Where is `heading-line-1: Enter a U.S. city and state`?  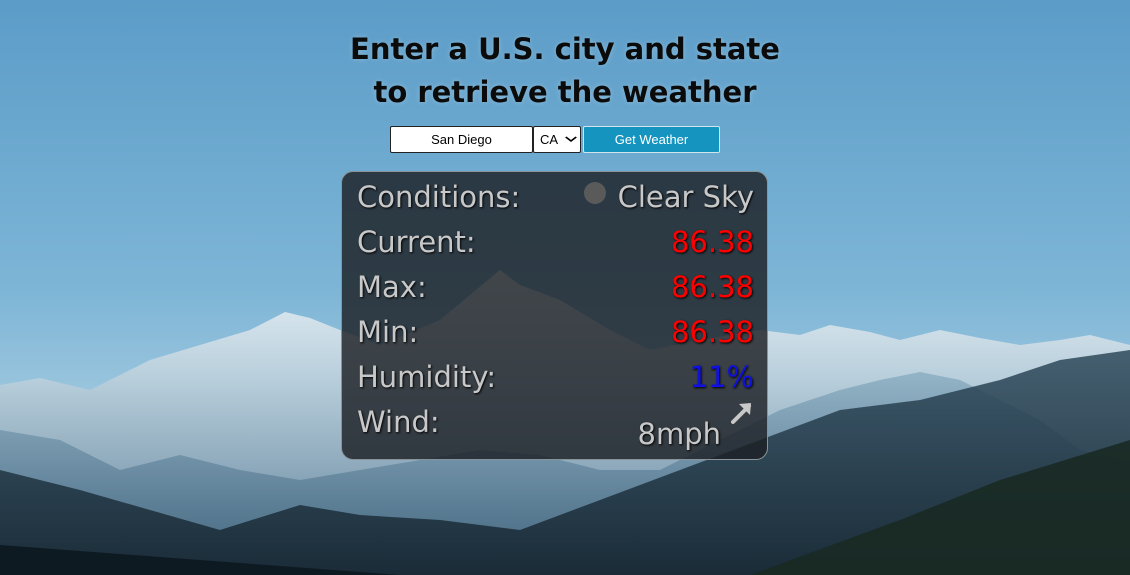 heading-line-1: Enter a U.S. city and state is located at coordinates (565, 49).